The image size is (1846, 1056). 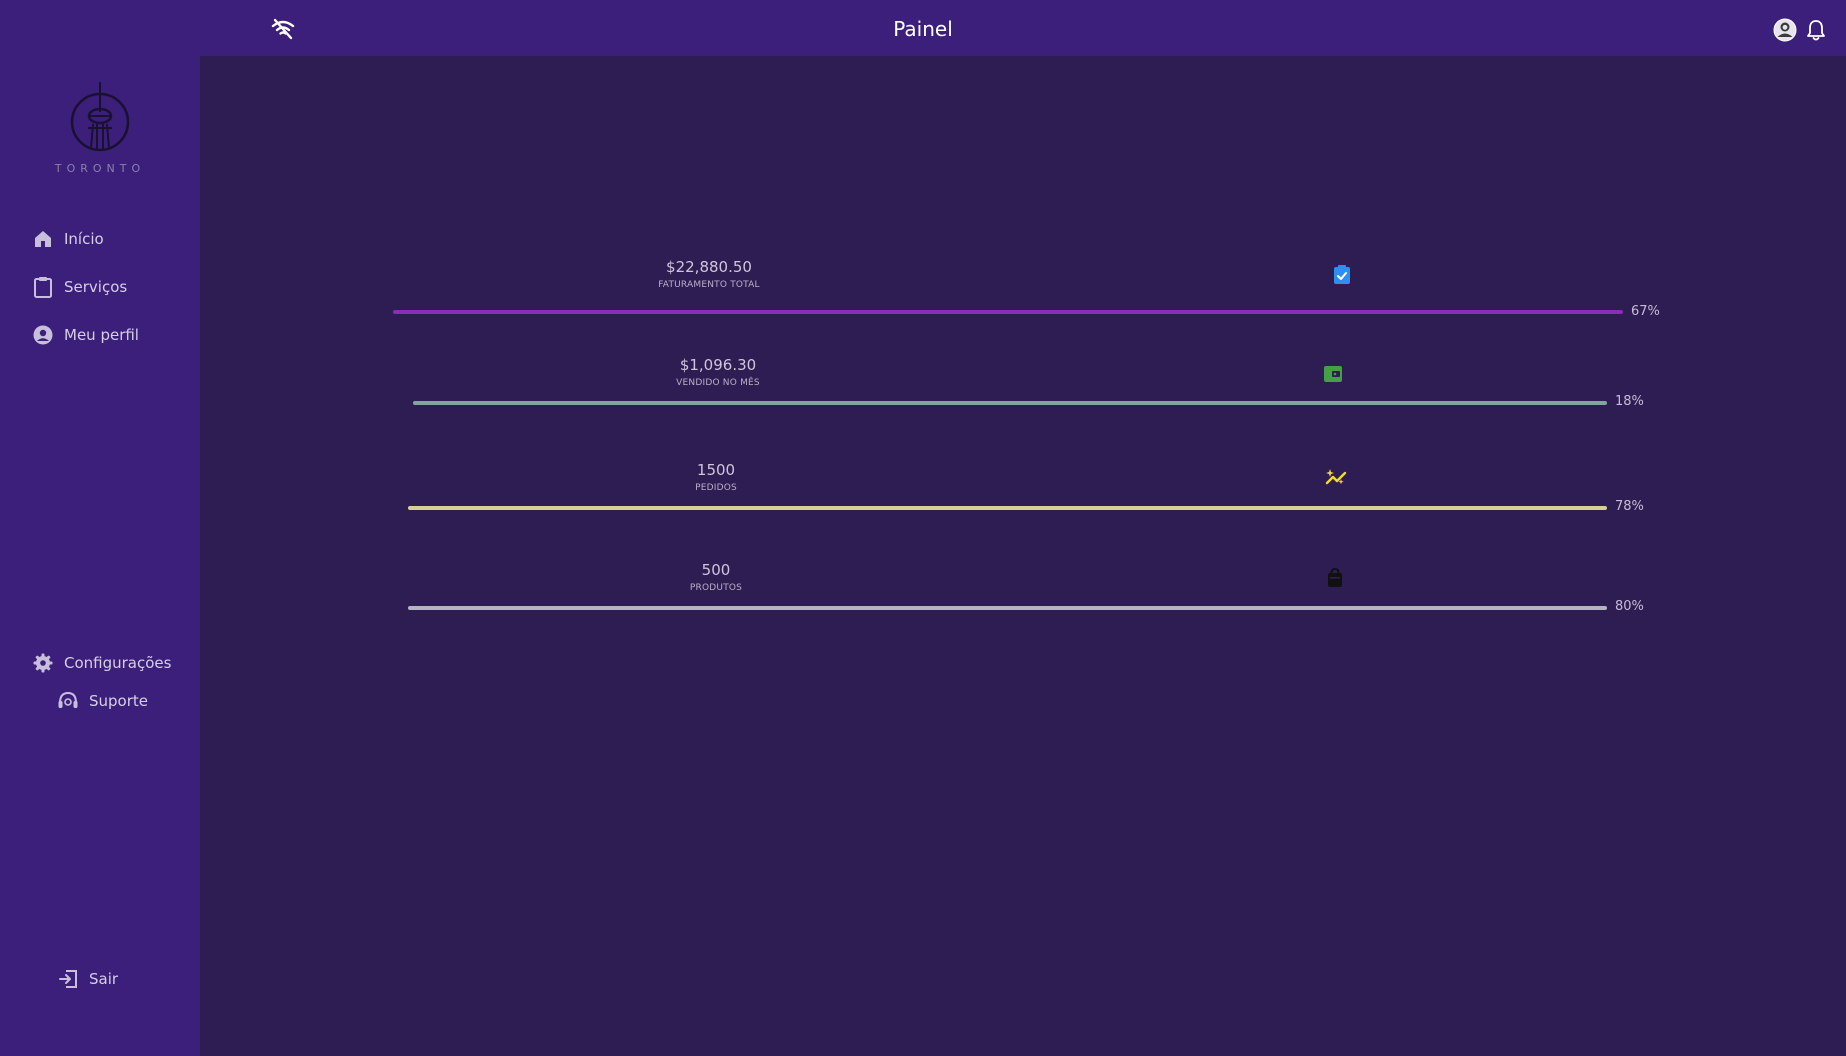 I want to click on stat-value: $1,096.30, so click(x=718, y=365).